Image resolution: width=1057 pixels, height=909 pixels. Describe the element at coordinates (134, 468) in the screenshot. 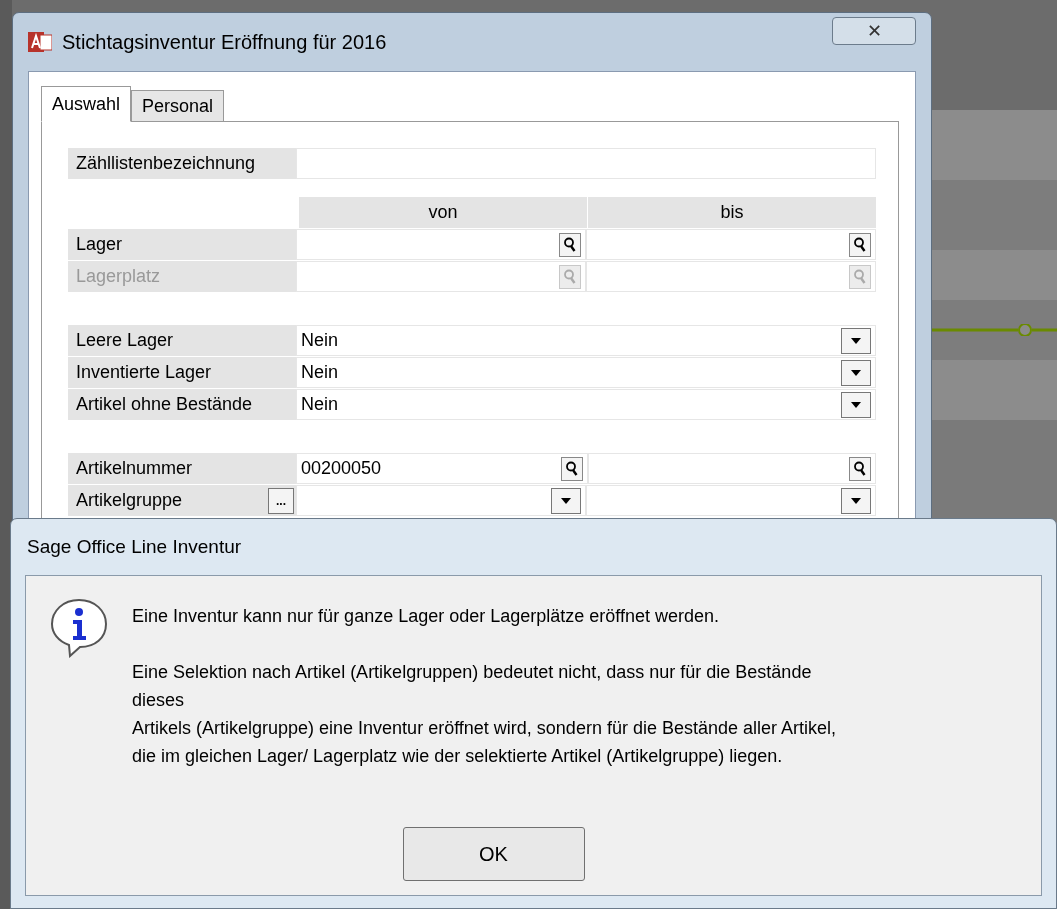

I see `field-label: Artikelnummer` at that location.